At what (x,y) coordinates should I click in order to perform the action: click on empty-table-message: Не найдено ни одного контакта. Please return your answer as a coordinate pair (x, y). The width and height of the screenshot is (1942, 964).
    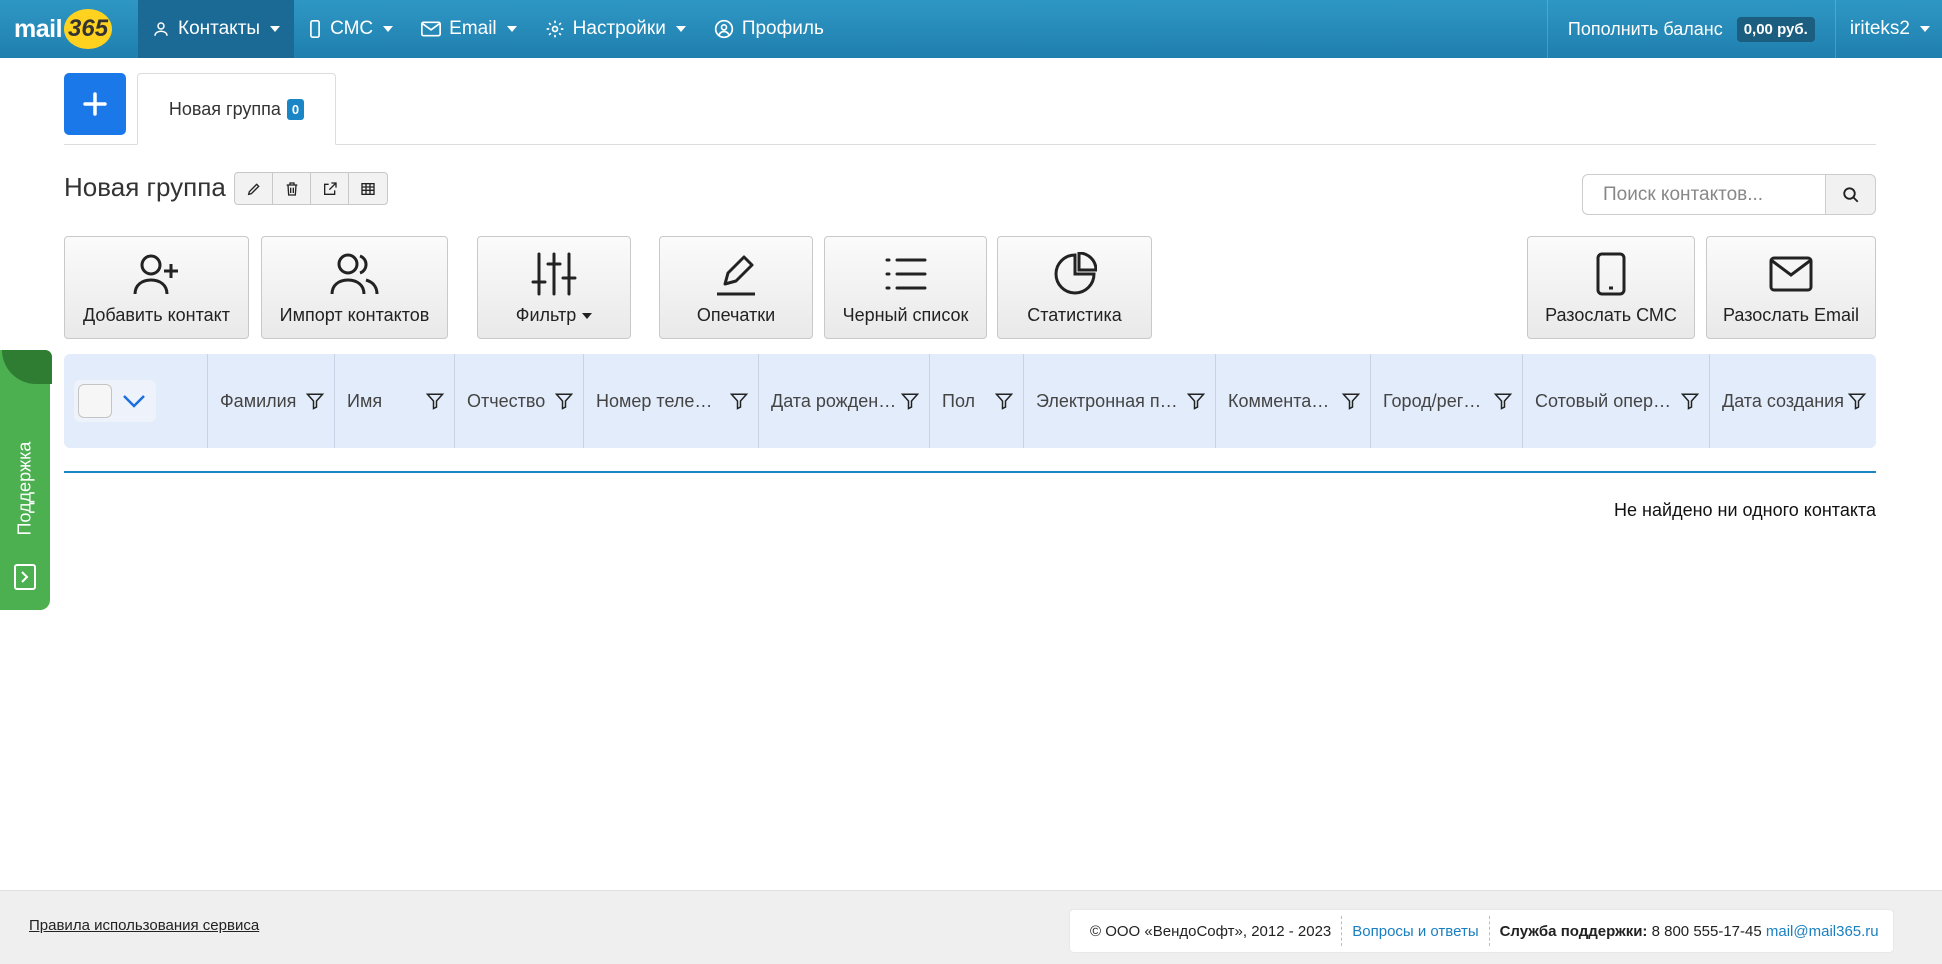
    Looking at the image, I should click on (1745, 510).